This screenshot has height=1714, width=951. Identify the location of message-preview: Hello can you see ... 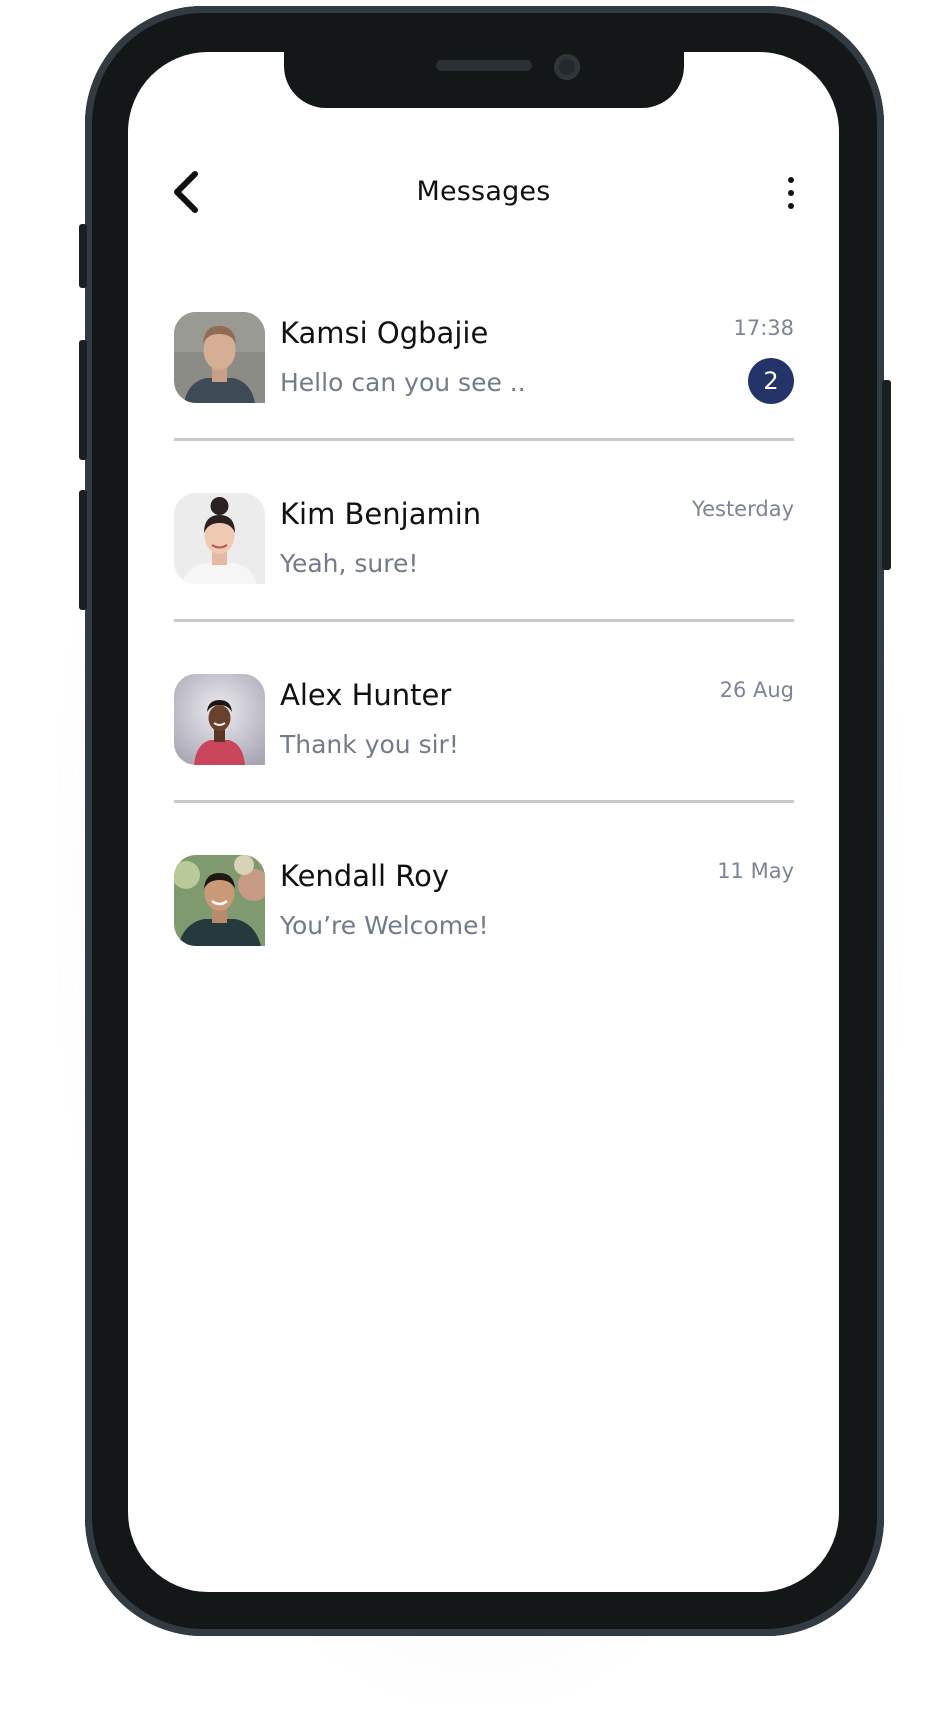
(403, 382).